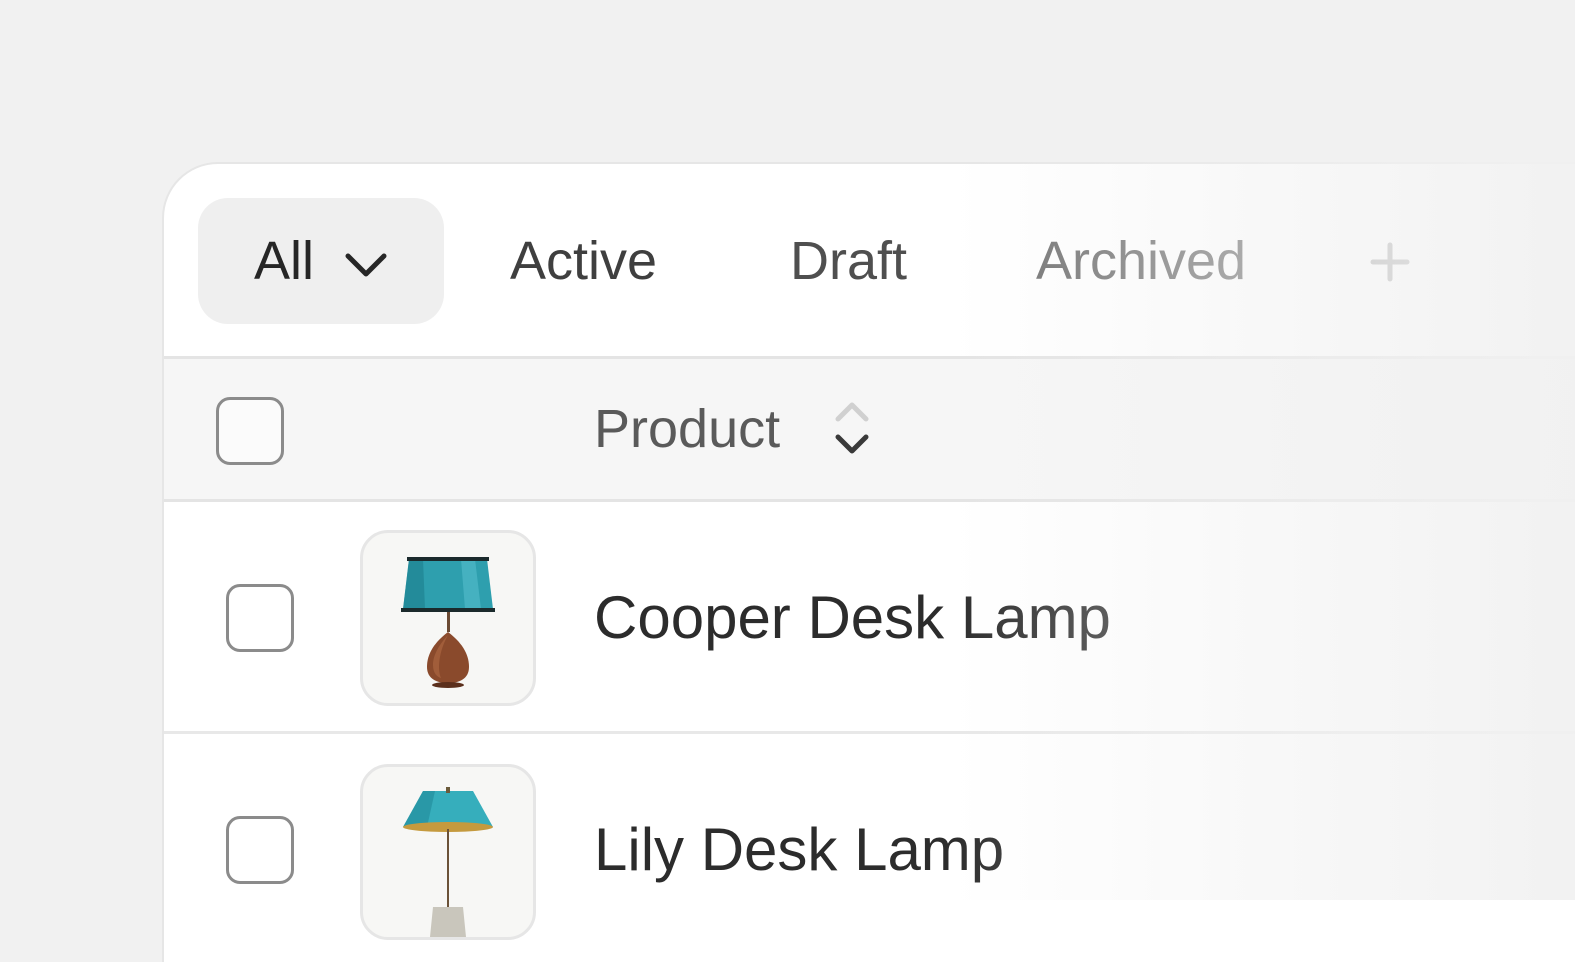  Describe the element at coordinates (321, 261) in the screenshot. I see `tab-all: All` at that location.